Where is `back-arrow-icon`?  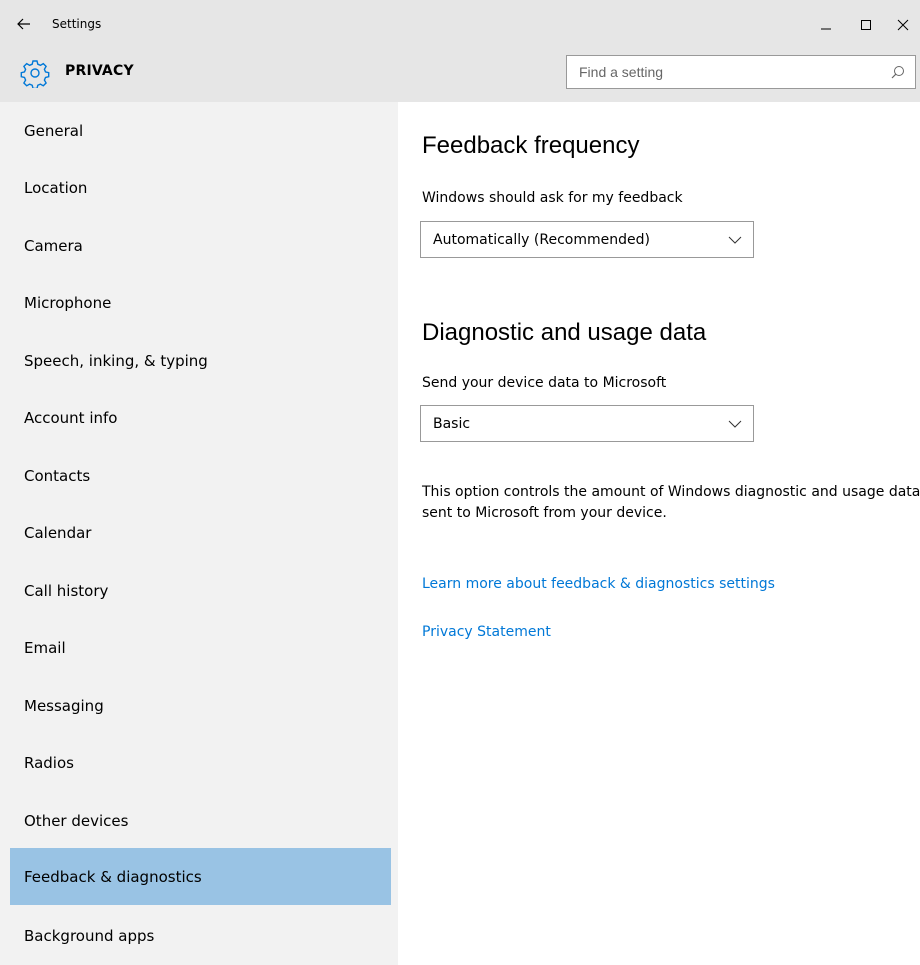 back-arrow-icon is located at coordinates (24, 24).